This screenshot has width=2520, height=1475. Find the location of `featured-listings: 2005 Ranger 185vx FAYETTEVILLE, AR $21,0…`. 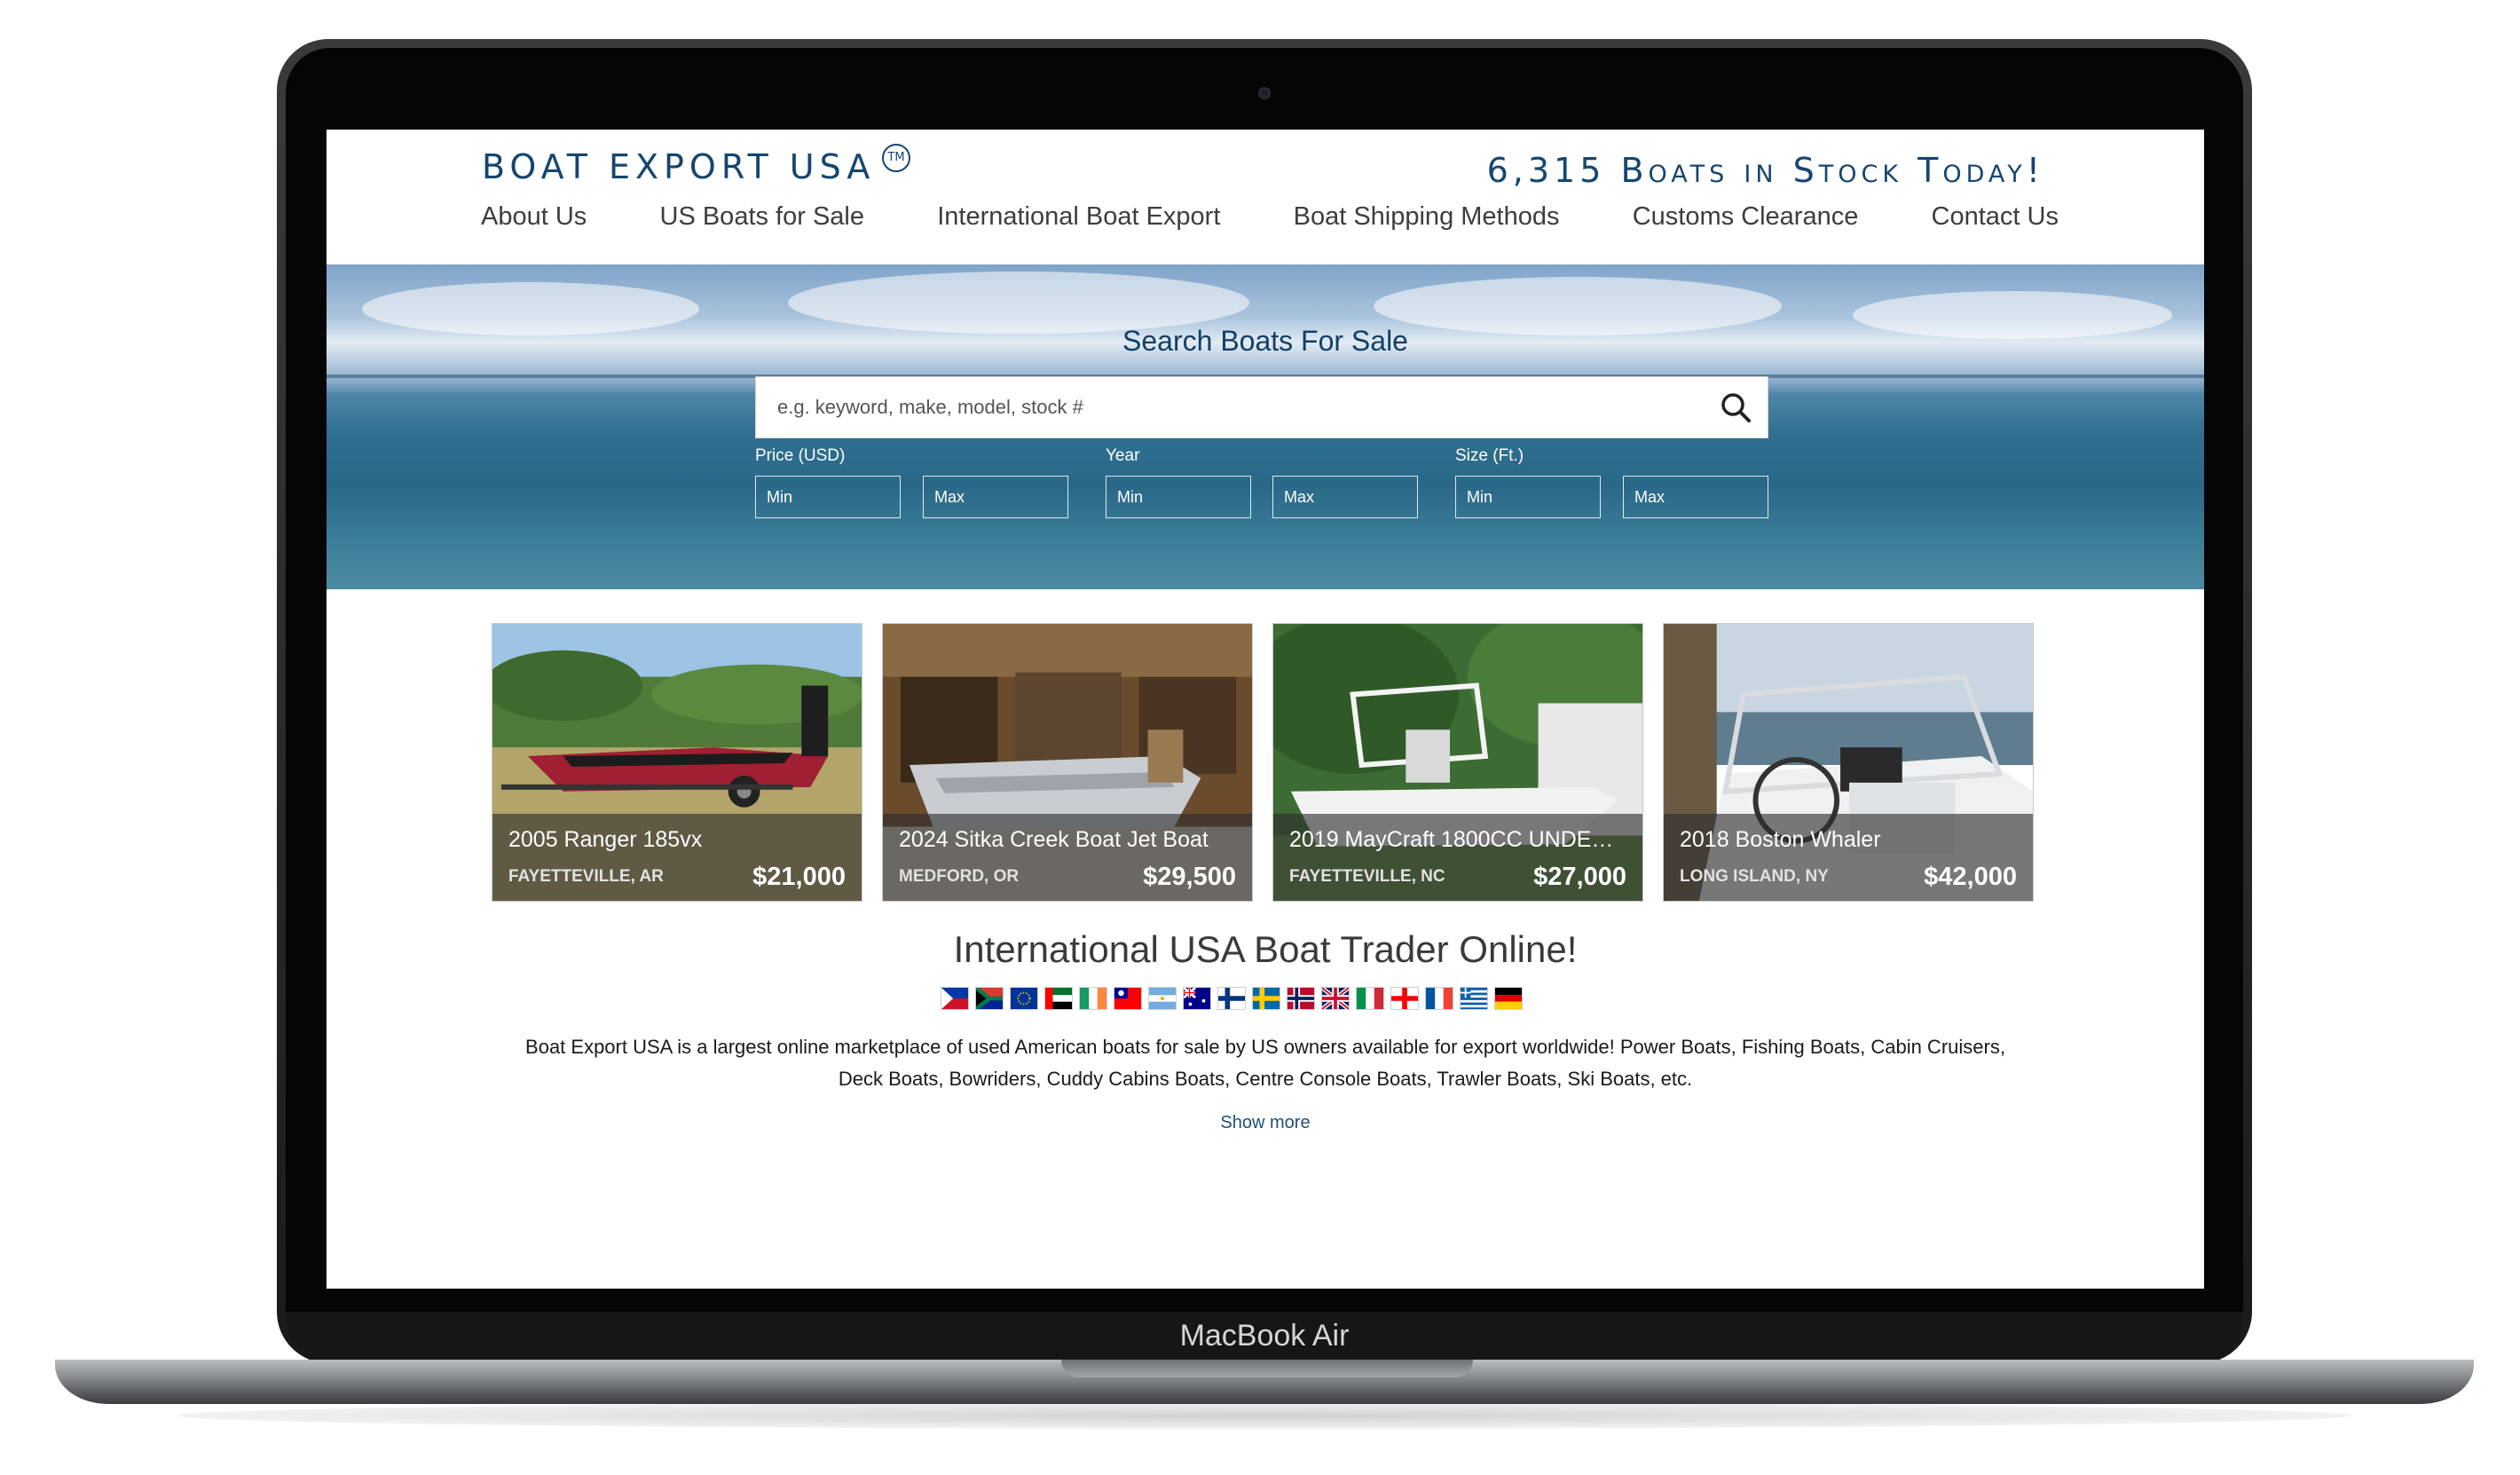

featured-listings: 2005 Ranger 185vx FAYETTEVILLE, AR $21,0… is located at coordinates (1265, 762).